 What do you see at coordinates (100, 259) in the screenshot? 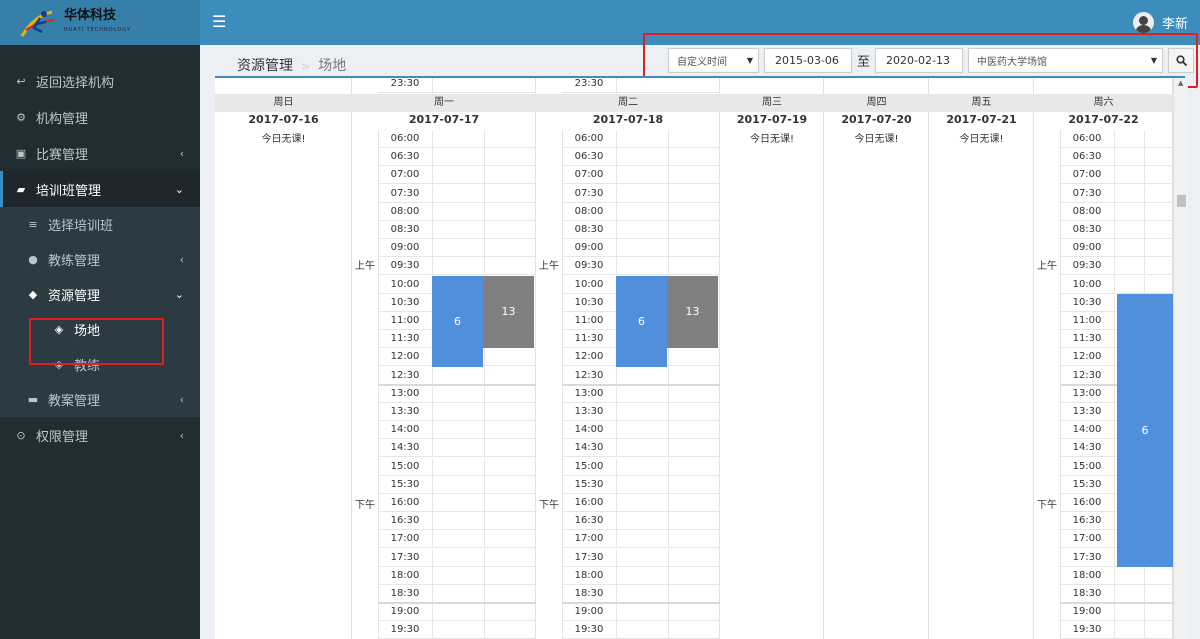
I see `sidebar-item-coach-mgmt: ● 教练管理 ‹` at bounding box center [100, 259].